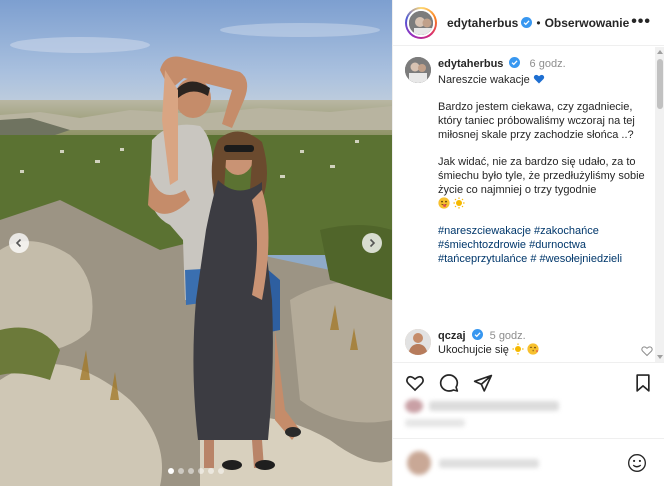 This screenshot has width=664, height=486. What do you see at coordinates (482, 23) in the screenshot?
I see `author-username: edytaherbus` at bounding box center [482, 23].